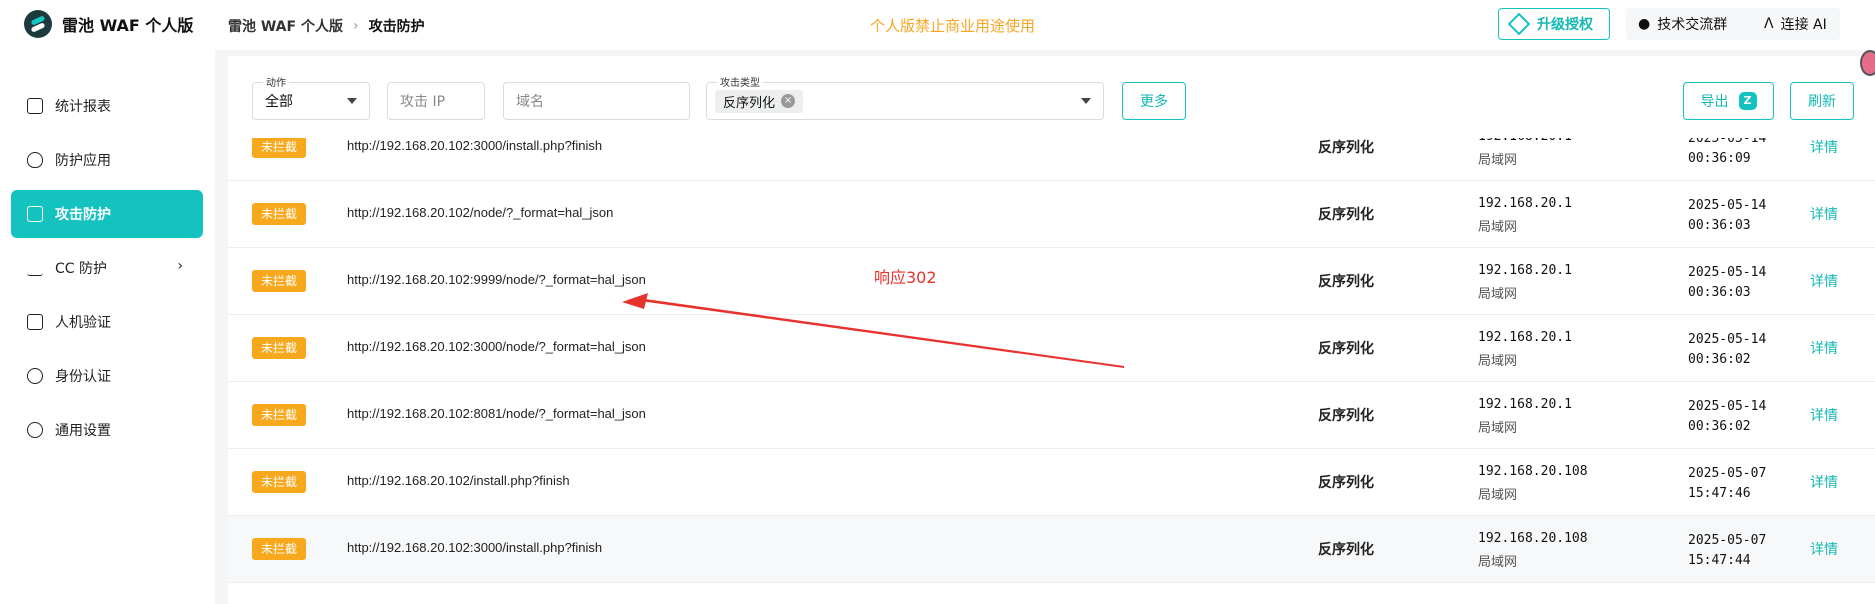 This screenshot has height=604, width=1875. What do you see at coordinates (1727, 484) in the screenshot?
I see `attack-time: 2025-05-07 15:47:46` at bounding box center [1727, 484].